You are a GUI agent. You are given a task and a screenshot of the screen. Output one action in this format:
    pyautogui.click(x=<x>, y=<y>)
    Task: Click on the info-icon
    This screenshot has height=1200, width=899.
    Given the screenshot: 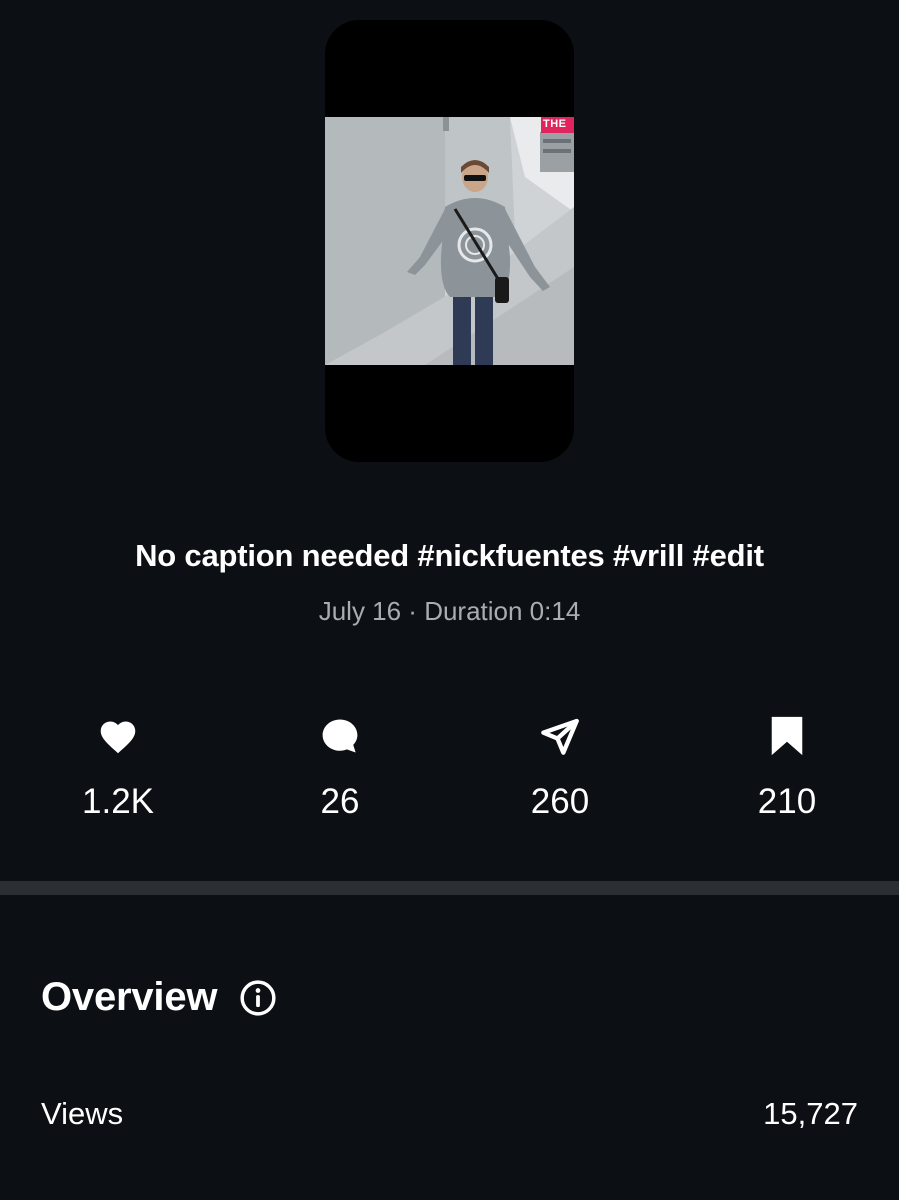 What is the action you would take?
    pyautogui.click(x=258, y=998)
    